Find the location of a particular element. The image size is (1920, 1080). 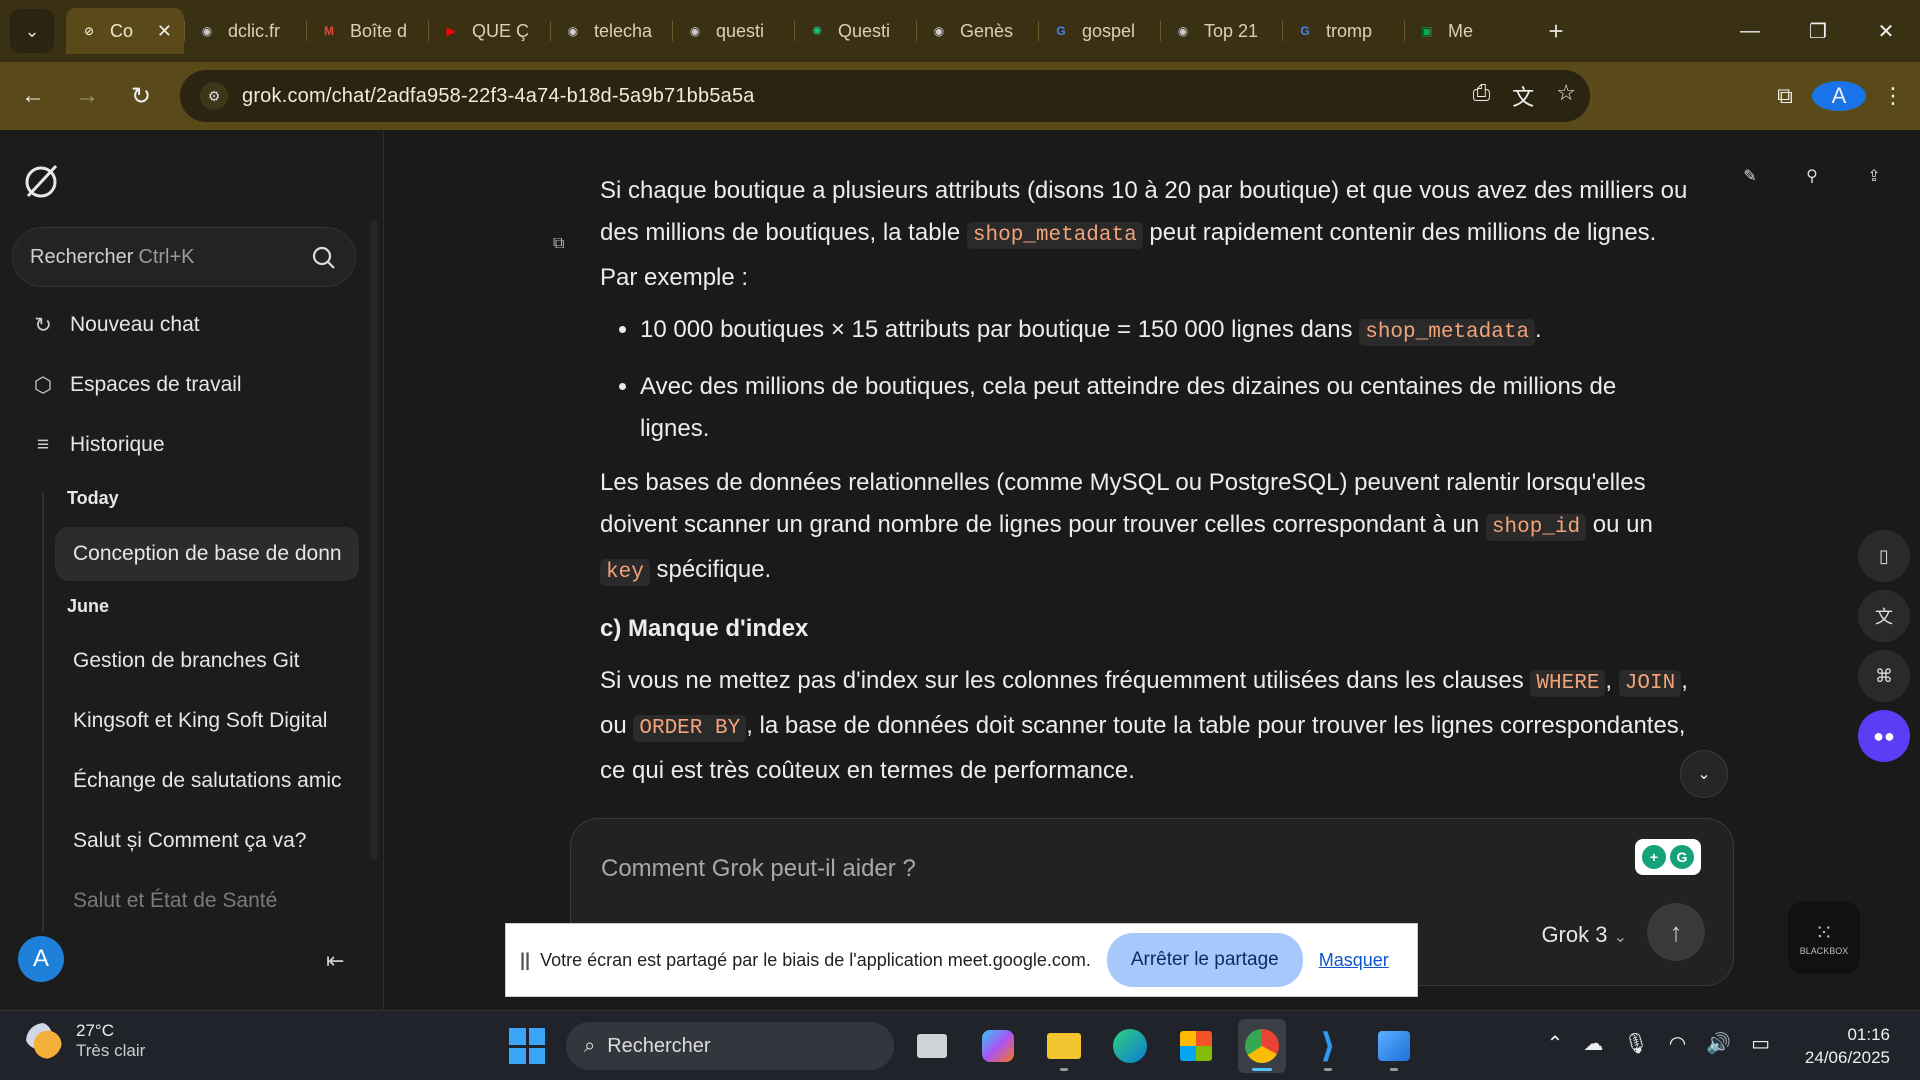

tab-label: questi is located at coordinates (740, 30).